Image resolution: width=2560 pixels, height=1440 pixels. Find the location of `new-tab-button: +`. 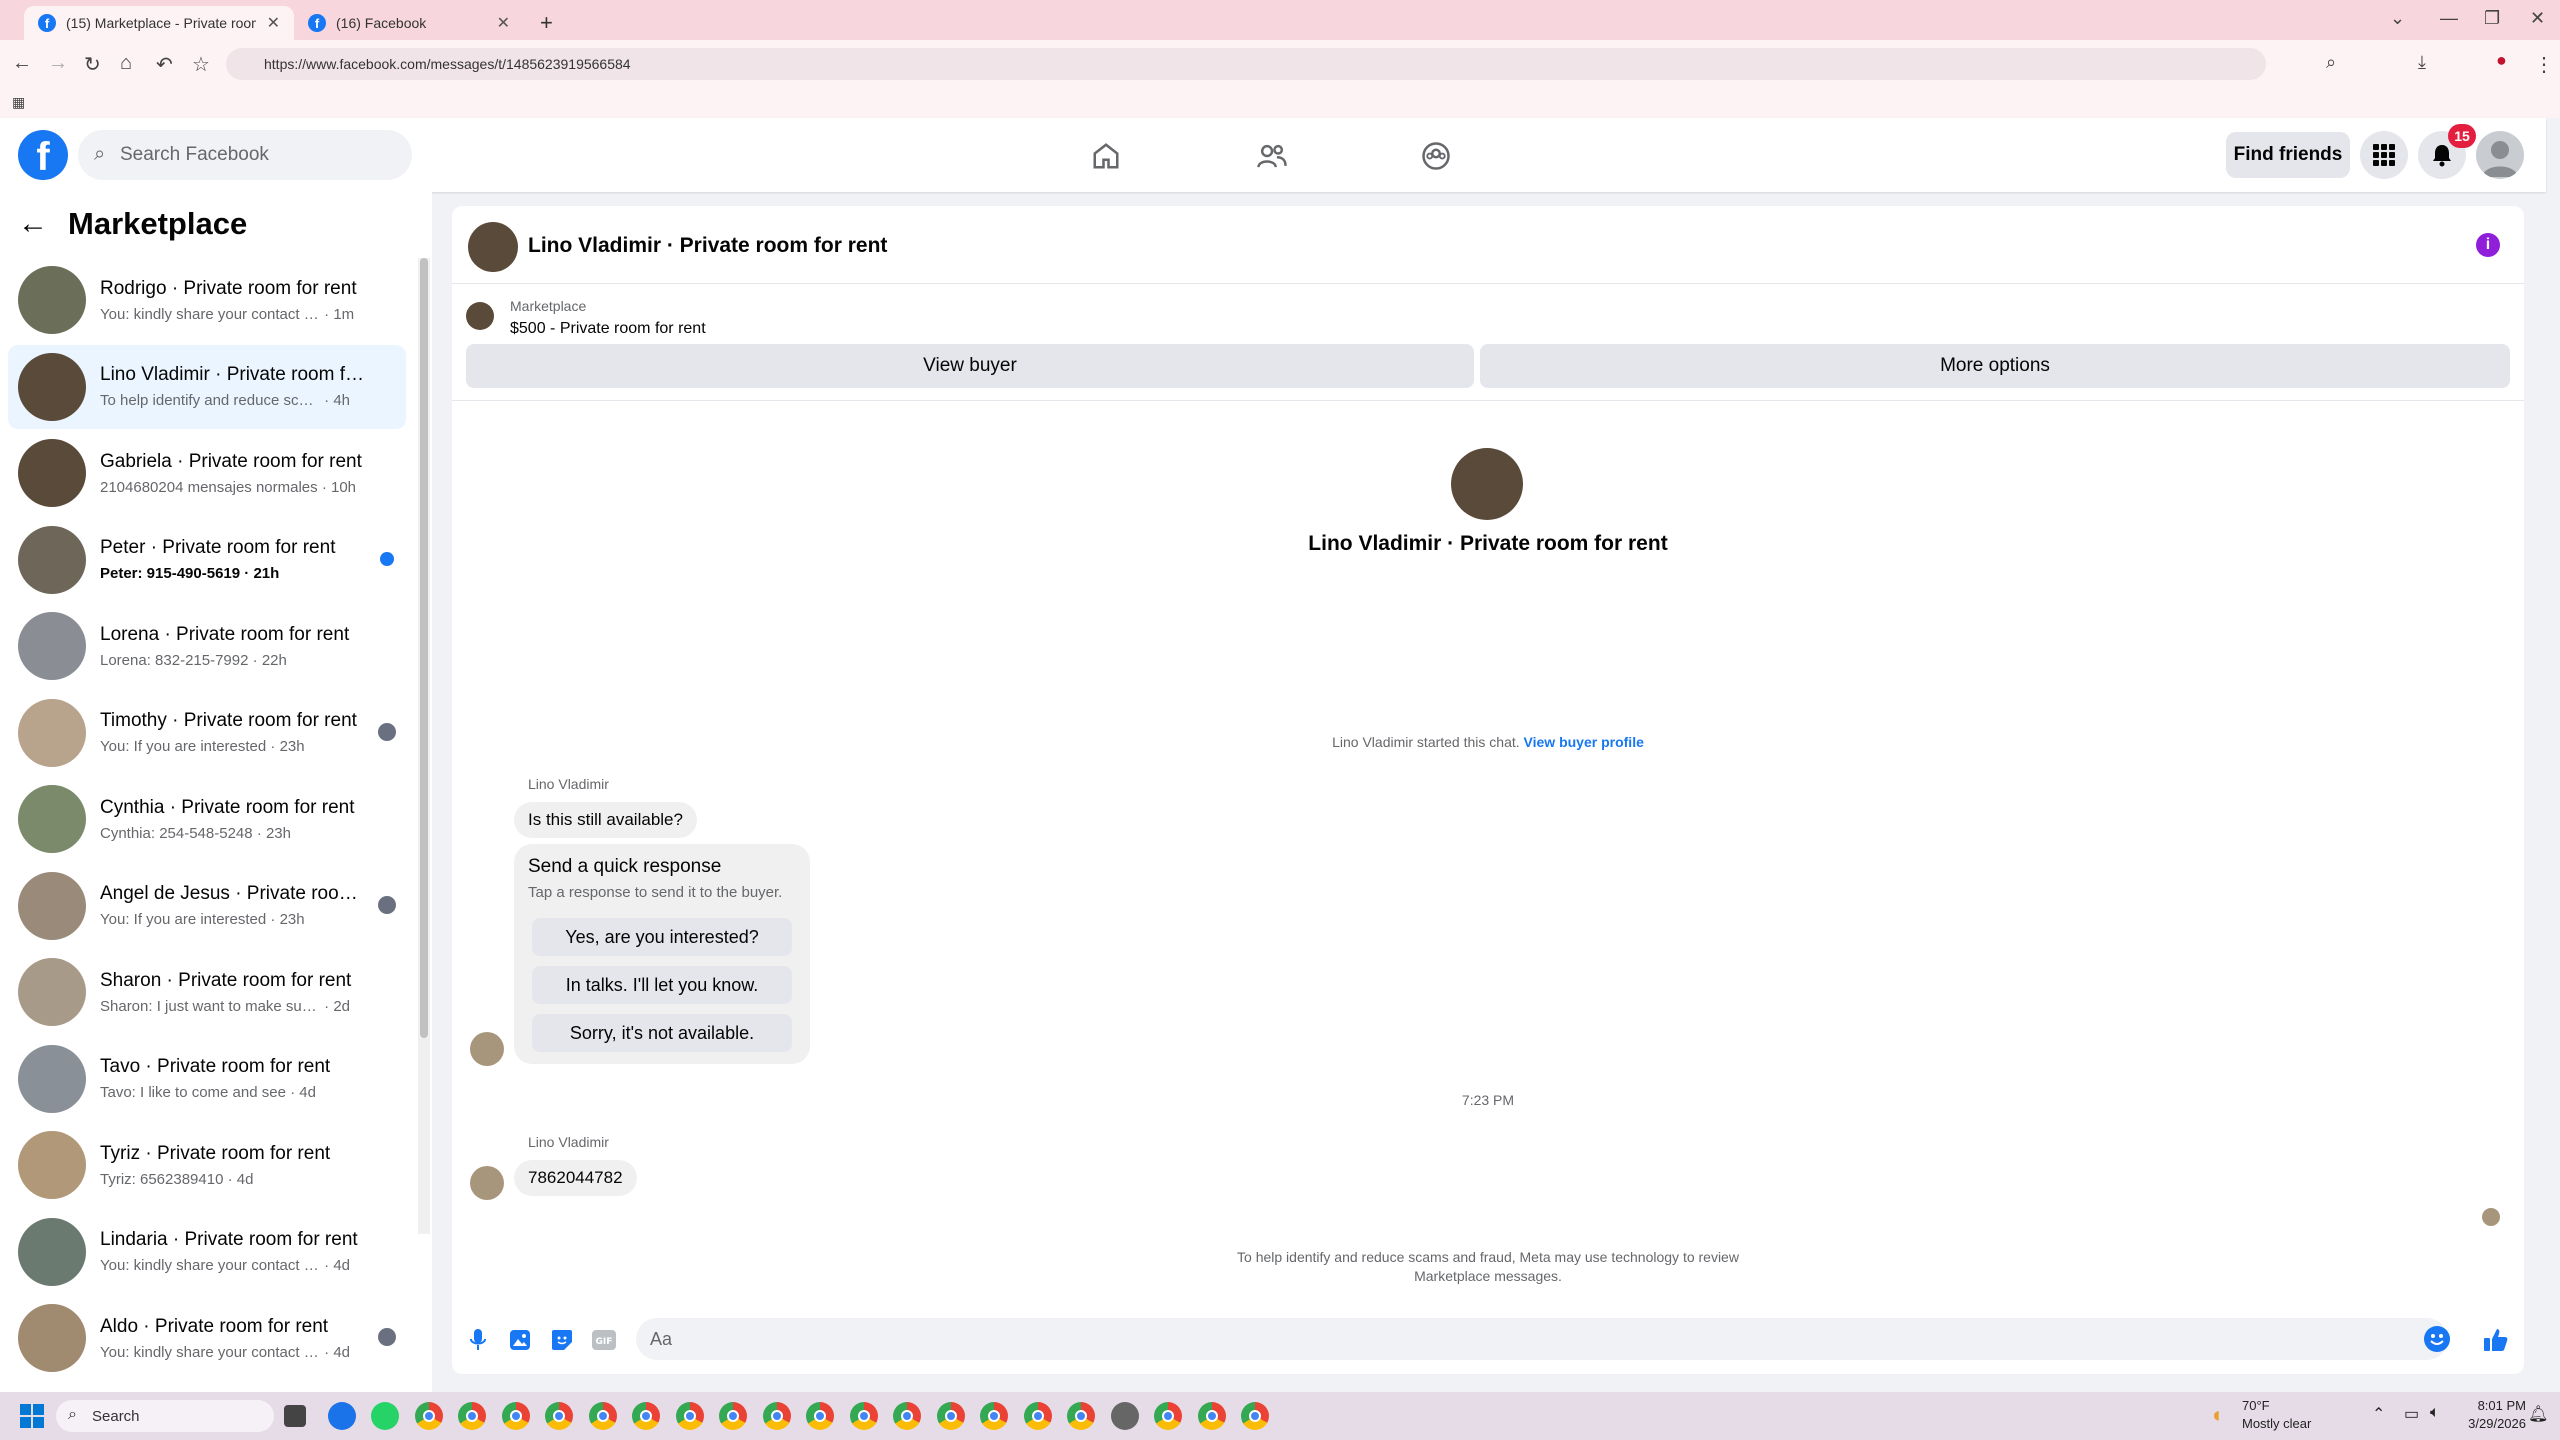

new-tab-button: + is located at coordinates (546, 23).